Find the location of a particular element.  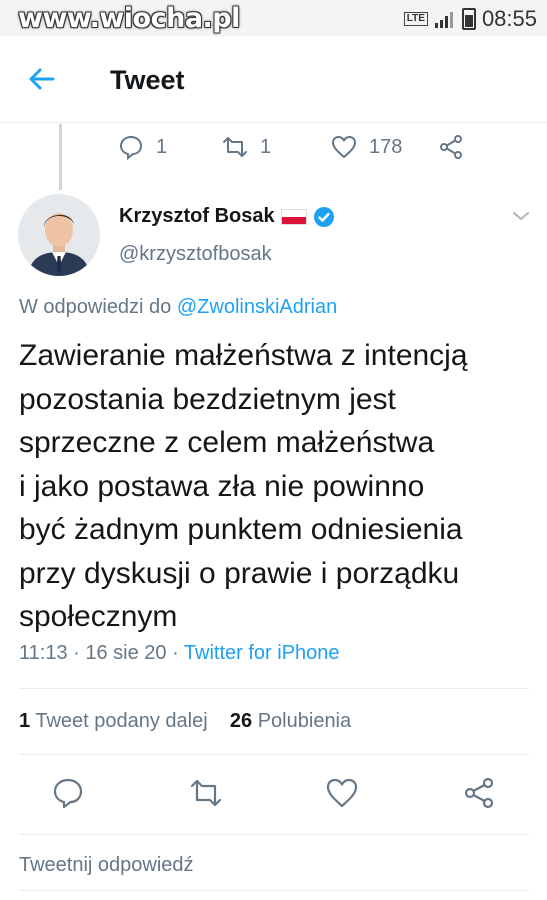

prev-retweet-action: 1 is located at coordinates (246, 147).